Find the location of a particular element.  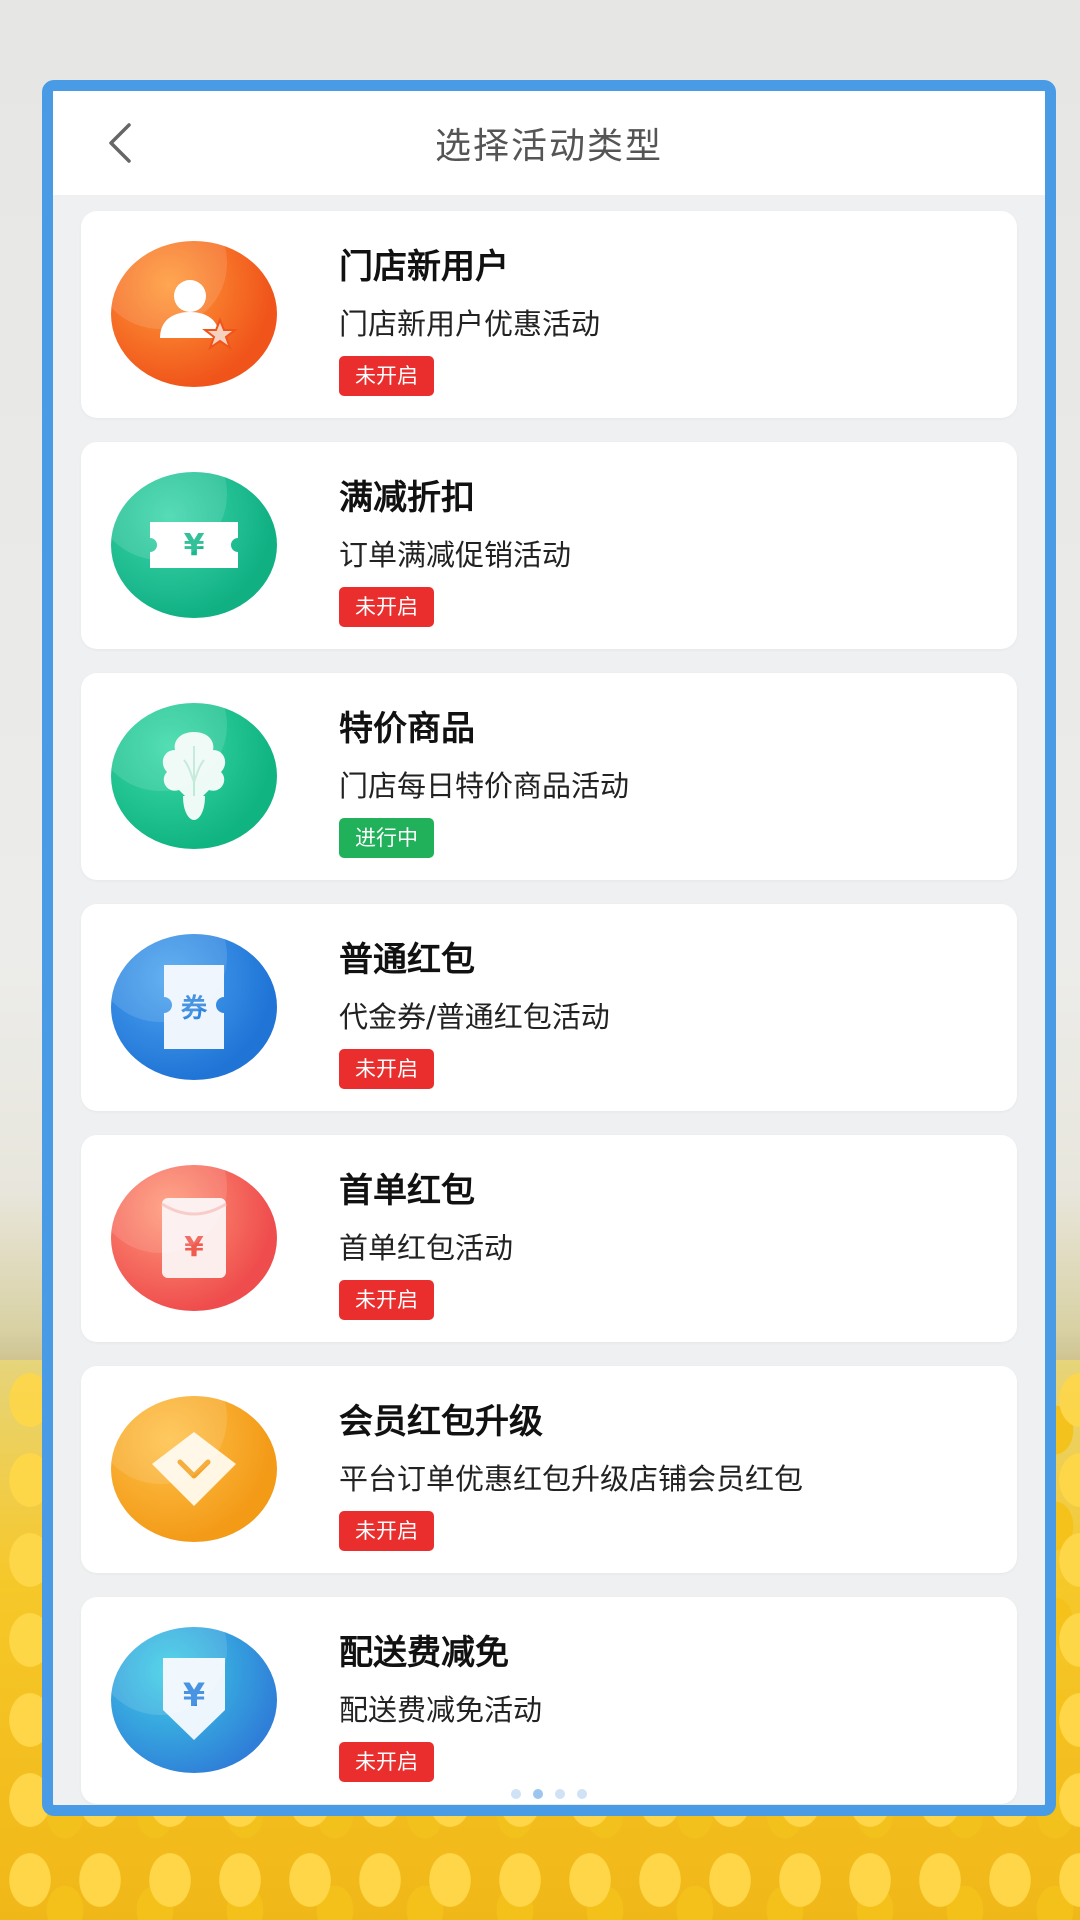

header-bar: 选择活动类型 is located at coordinates (549, 143).